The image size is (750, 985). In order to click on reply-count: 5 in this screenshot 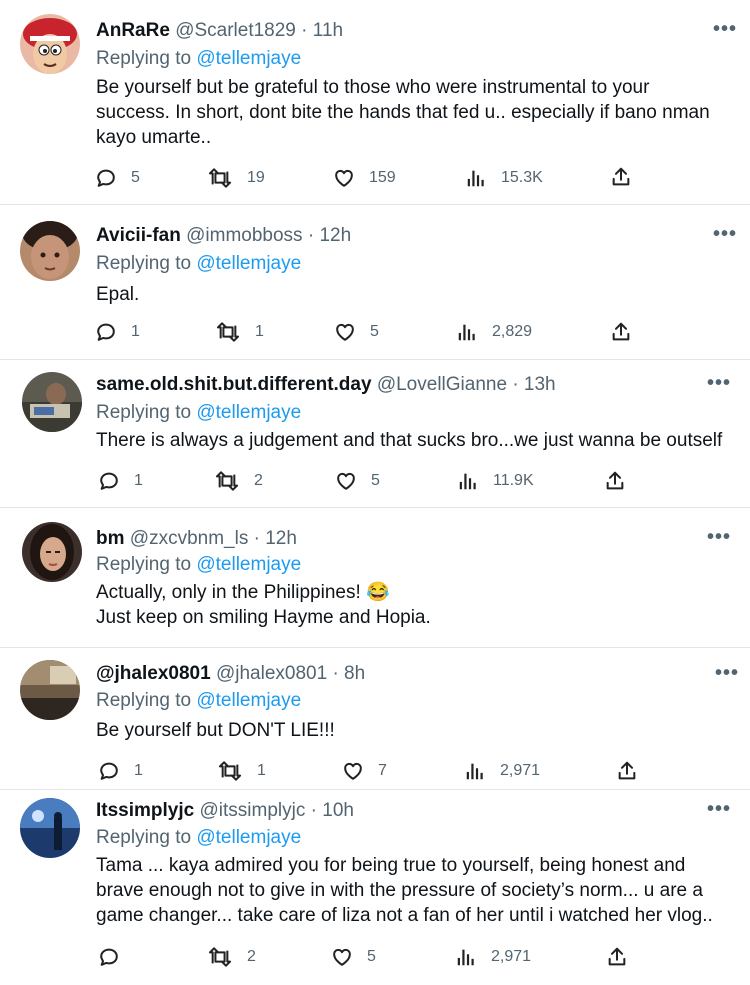, I will do `click(135, 177)`.